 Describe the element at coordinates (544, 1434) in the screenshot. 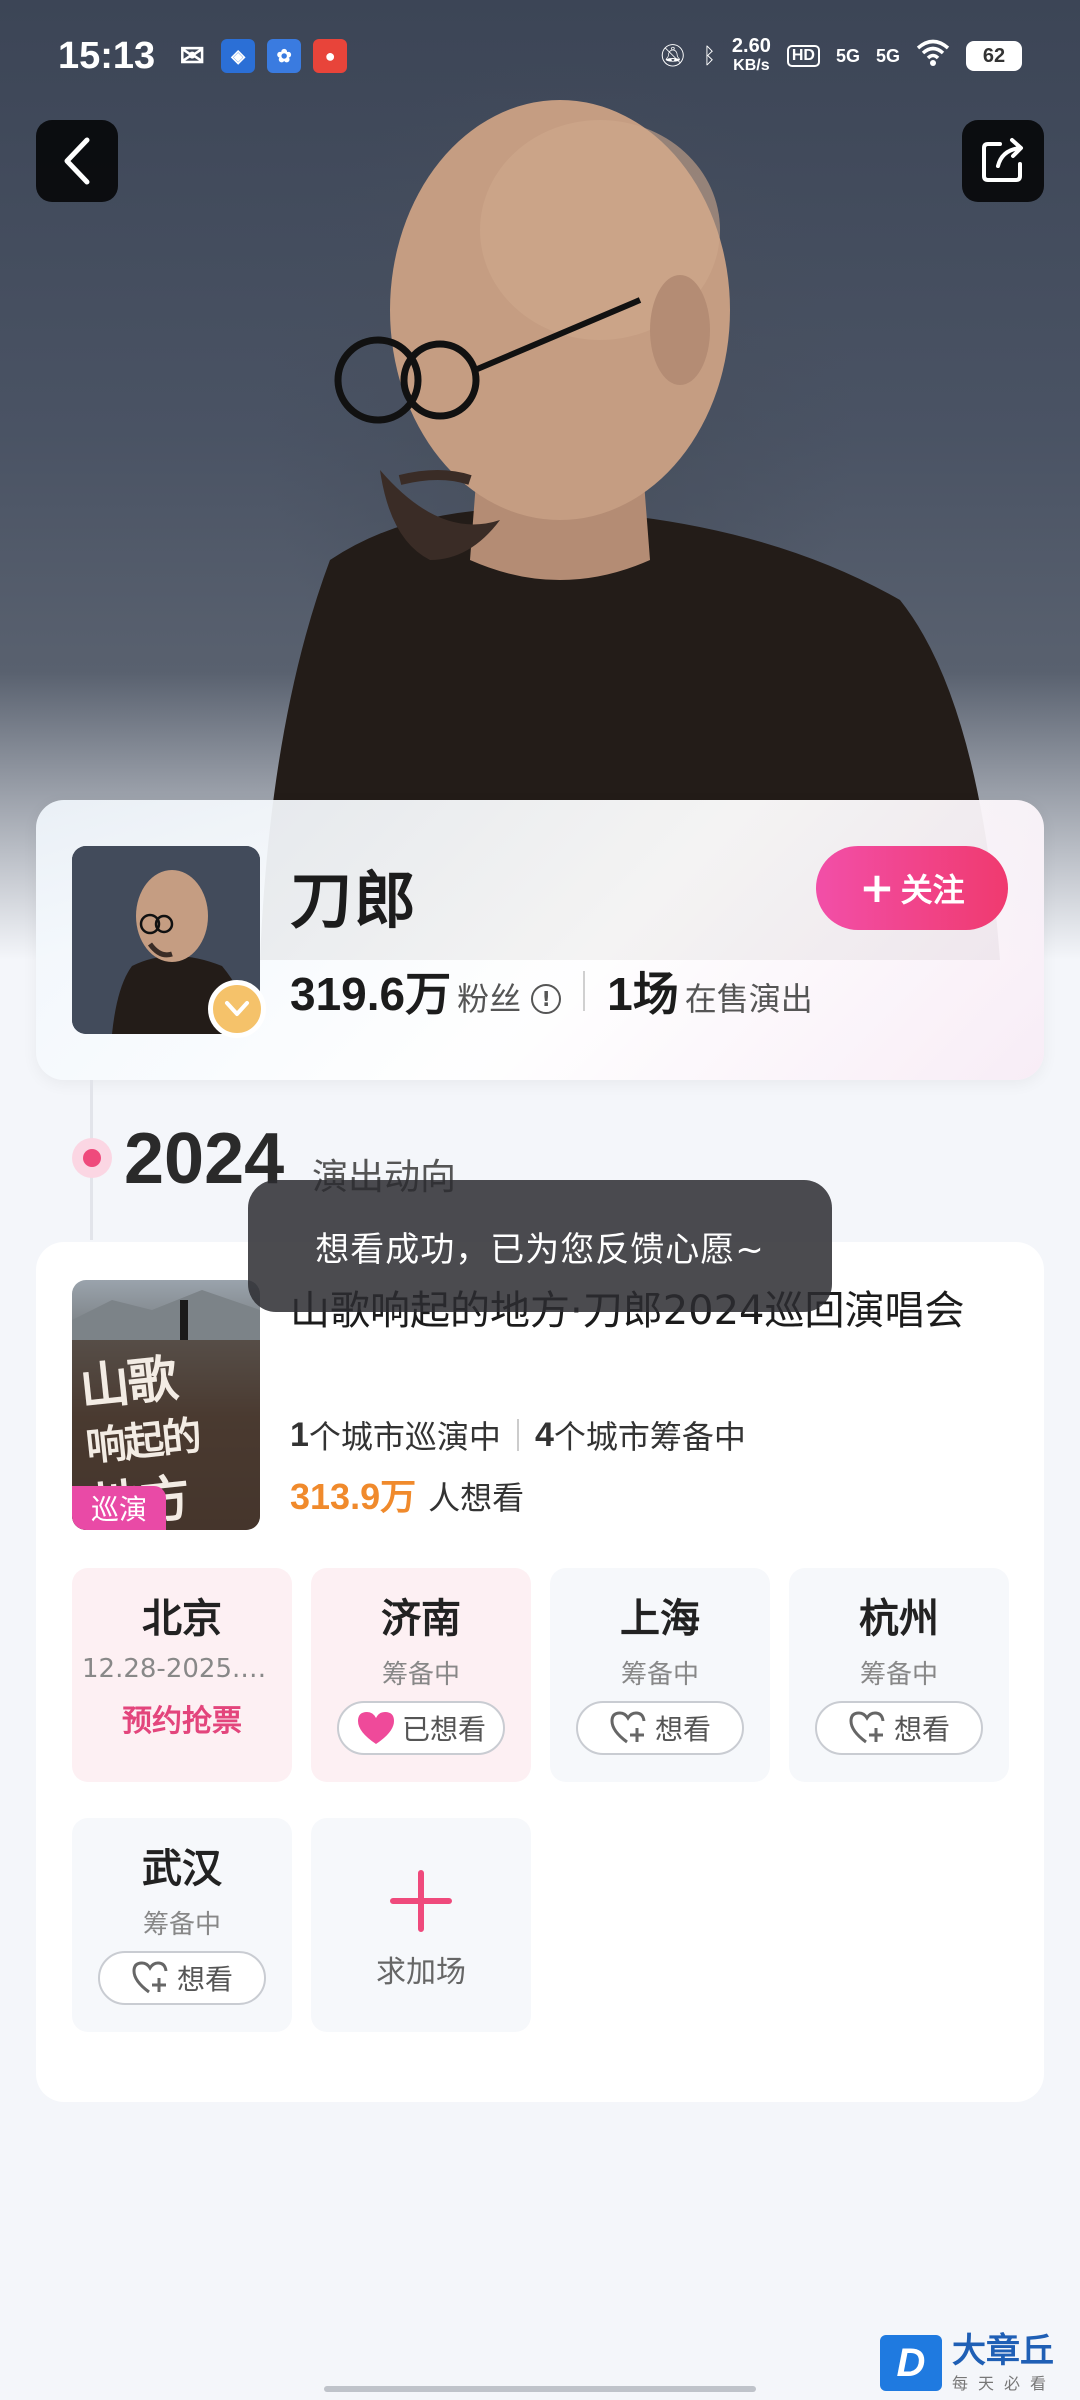

I see `planning-count: 4` at that location.